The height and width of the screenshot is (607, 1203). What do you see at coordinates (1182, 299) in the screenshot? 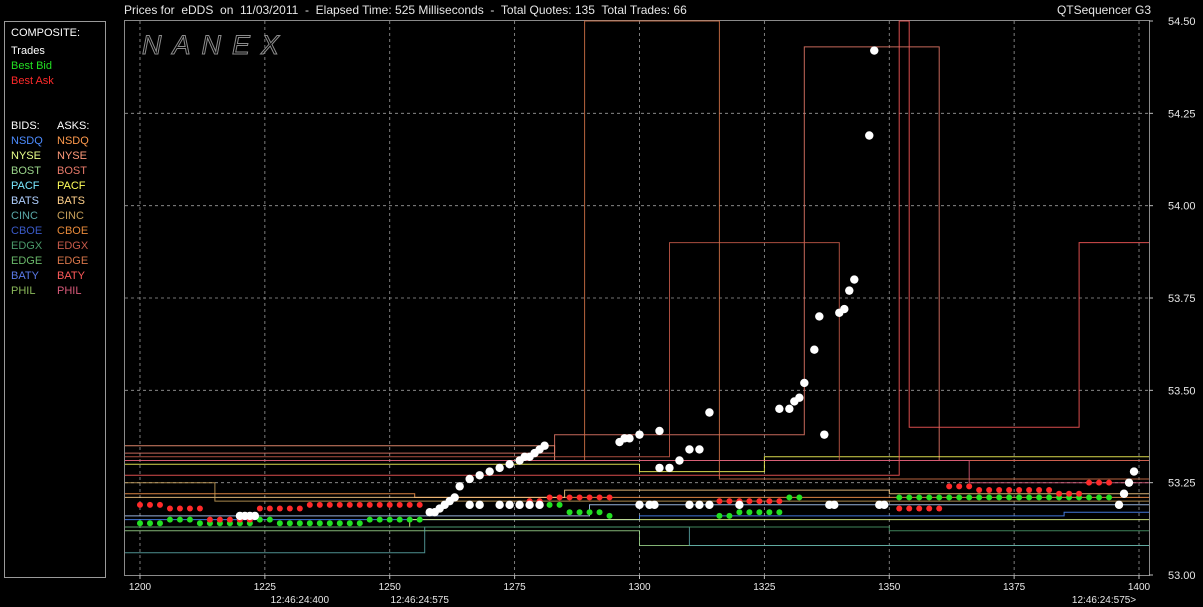
I see `y-tick-label: 53.75` at bounding box center [1182, 299].